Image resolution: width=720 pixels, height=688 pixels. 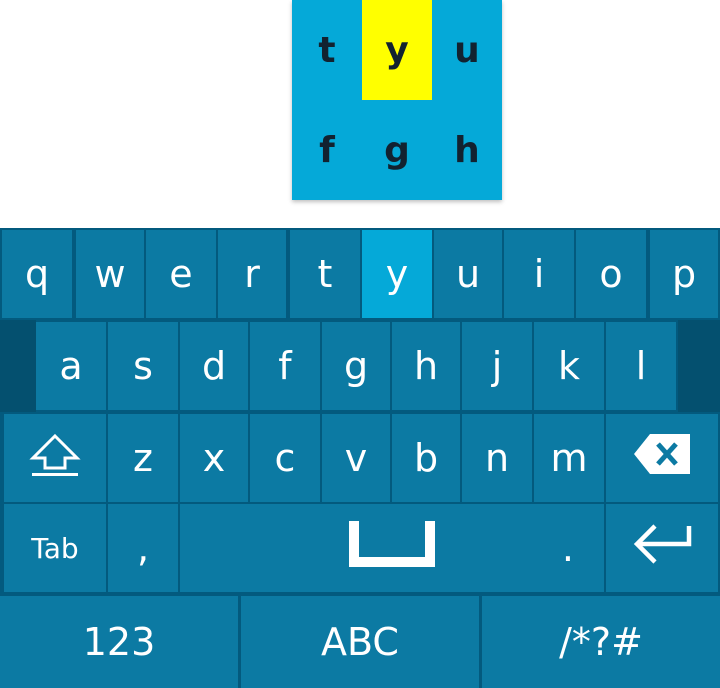 I want to click on key-label: r, so click(x=252, y=274).